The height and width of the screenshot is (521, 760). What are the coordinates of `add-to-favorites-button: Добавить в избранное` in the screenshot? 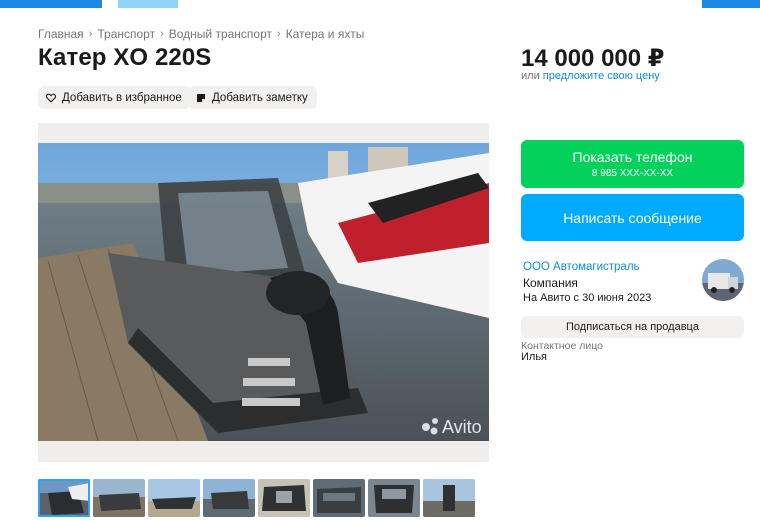 It's located at (114, 97).